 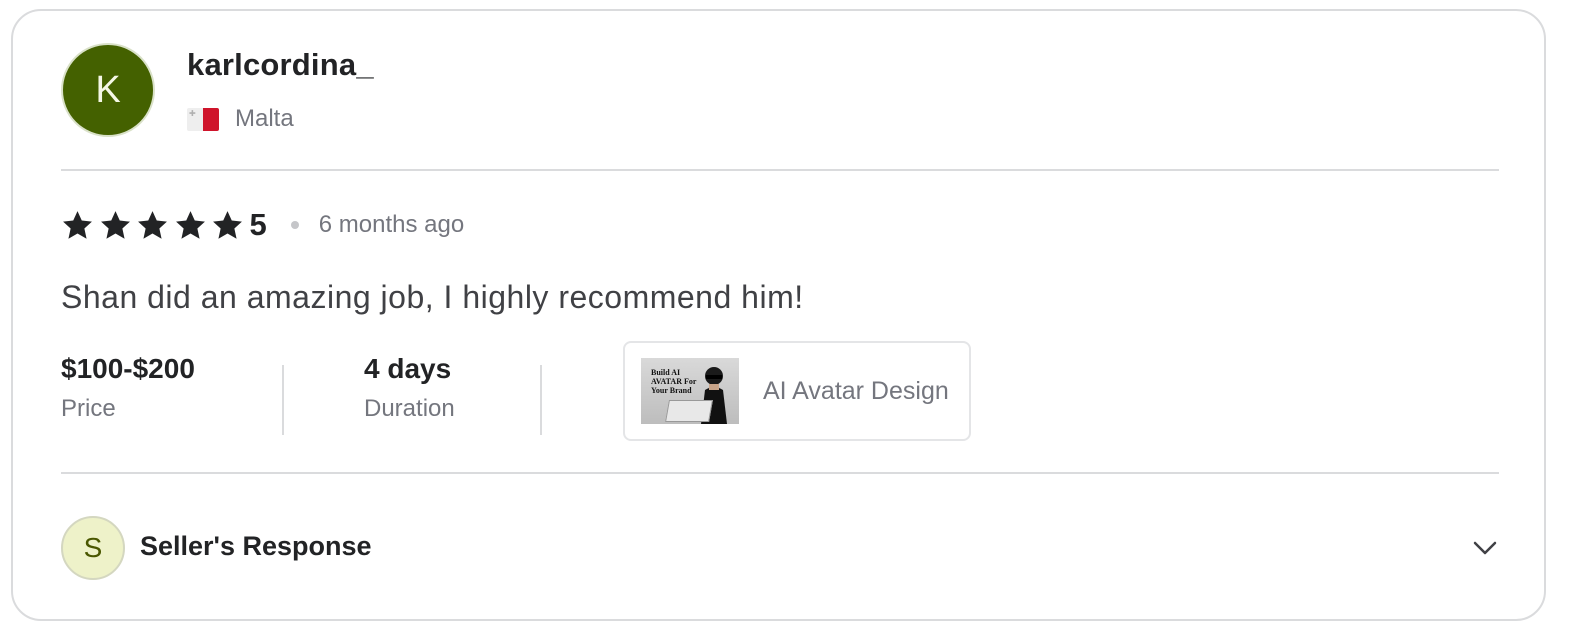 What do you see at coordinates (409, 388) in the screenshot?
I see `duration-block: 4 days Duration` at bounding box center [409, 388].